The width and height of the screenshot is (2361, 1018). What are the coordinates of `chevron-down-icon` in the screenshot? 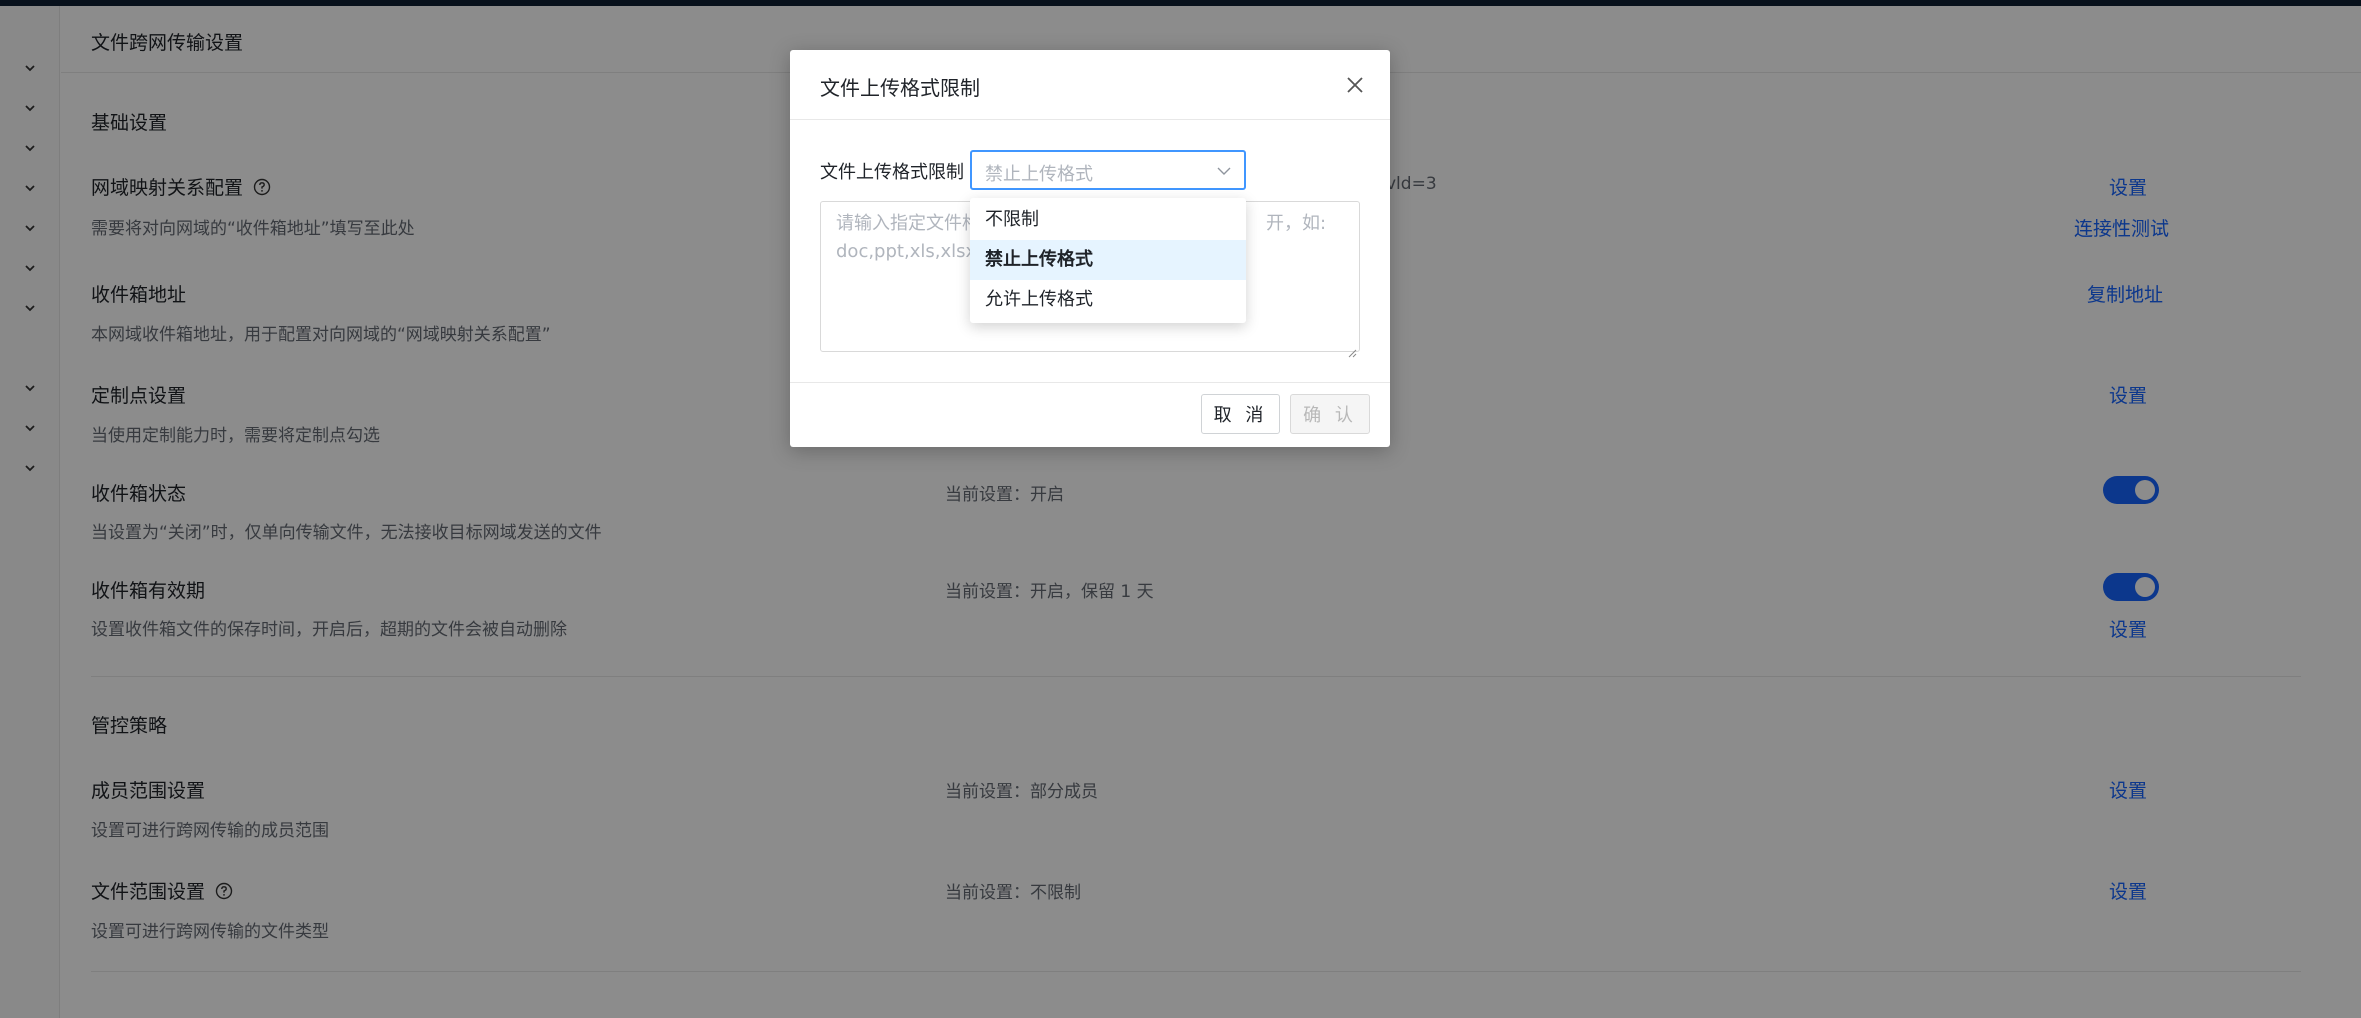 It's located at (1224, 171).